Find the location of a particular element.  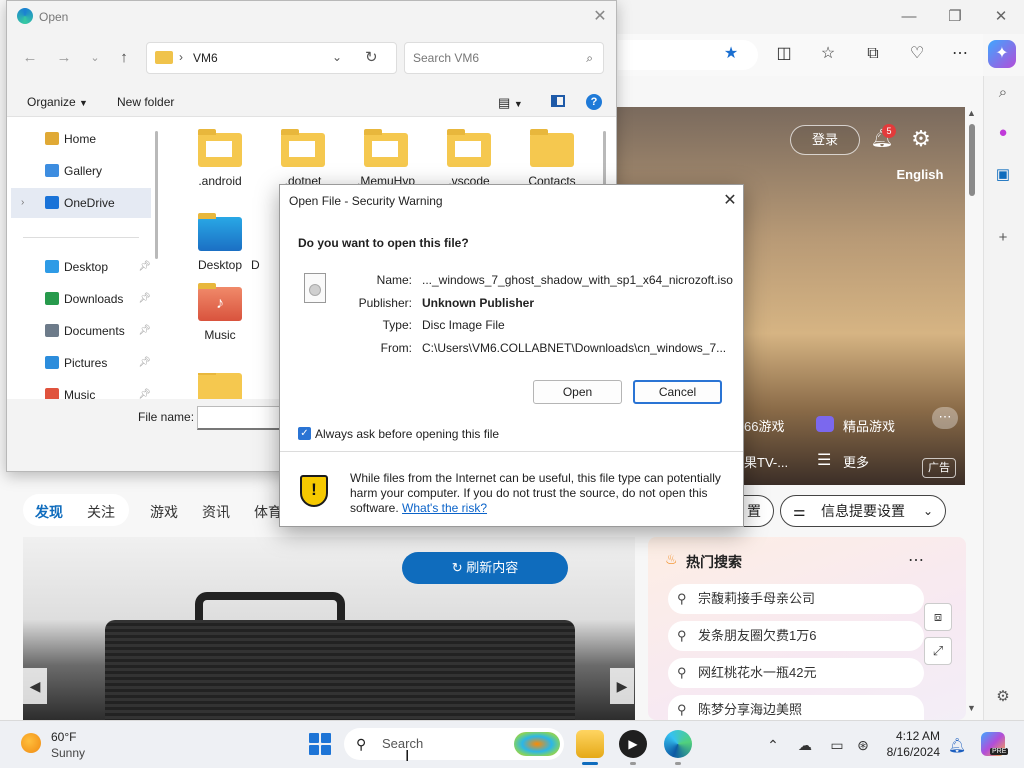

favorites-icon: ☆ is located at coordinates (828, 54).